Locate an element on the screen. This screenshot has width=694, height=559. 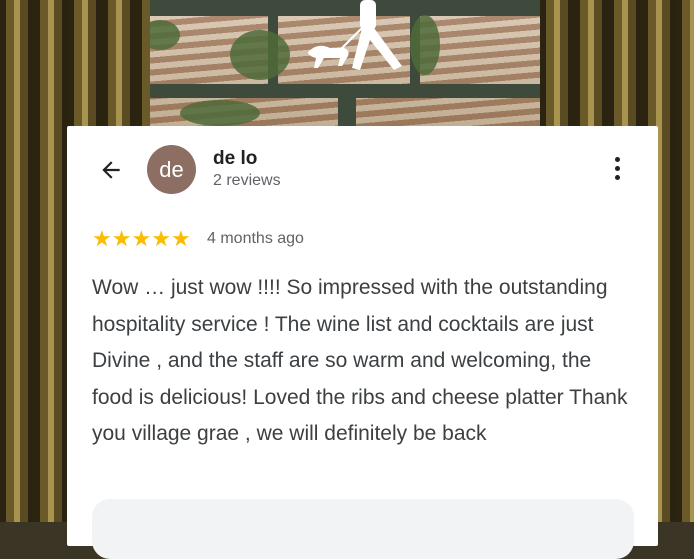
avatar-initials: de is located at coordinates (171, 169).